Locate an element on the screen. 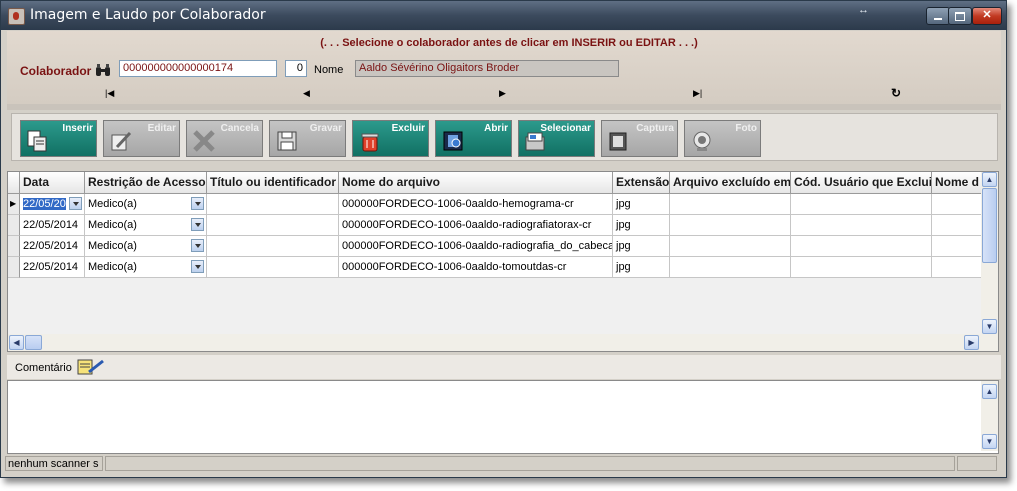  date-value: 22/05/20 is located at coordinates (44, 204).